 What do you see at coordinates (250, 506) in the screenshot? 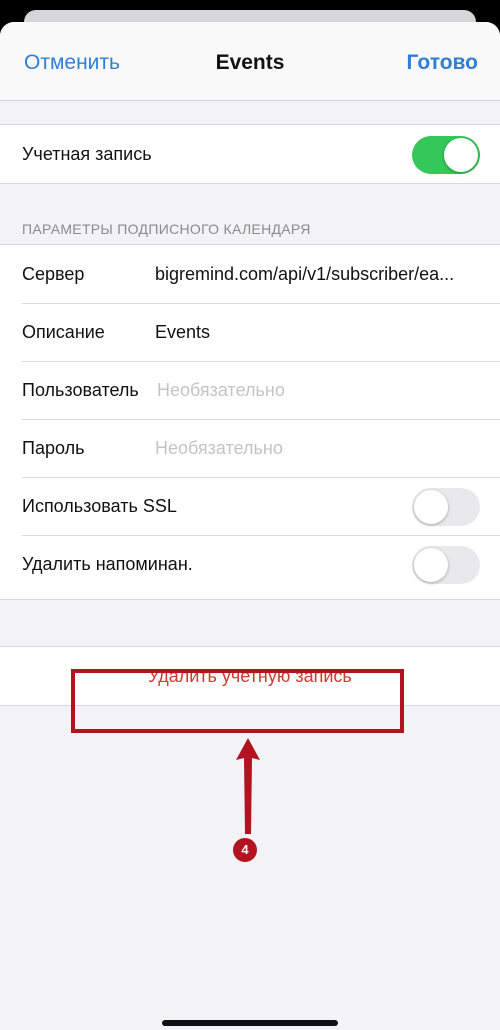
I see `ssl-row: Использовать SSL` at bounding box center [250, 506].